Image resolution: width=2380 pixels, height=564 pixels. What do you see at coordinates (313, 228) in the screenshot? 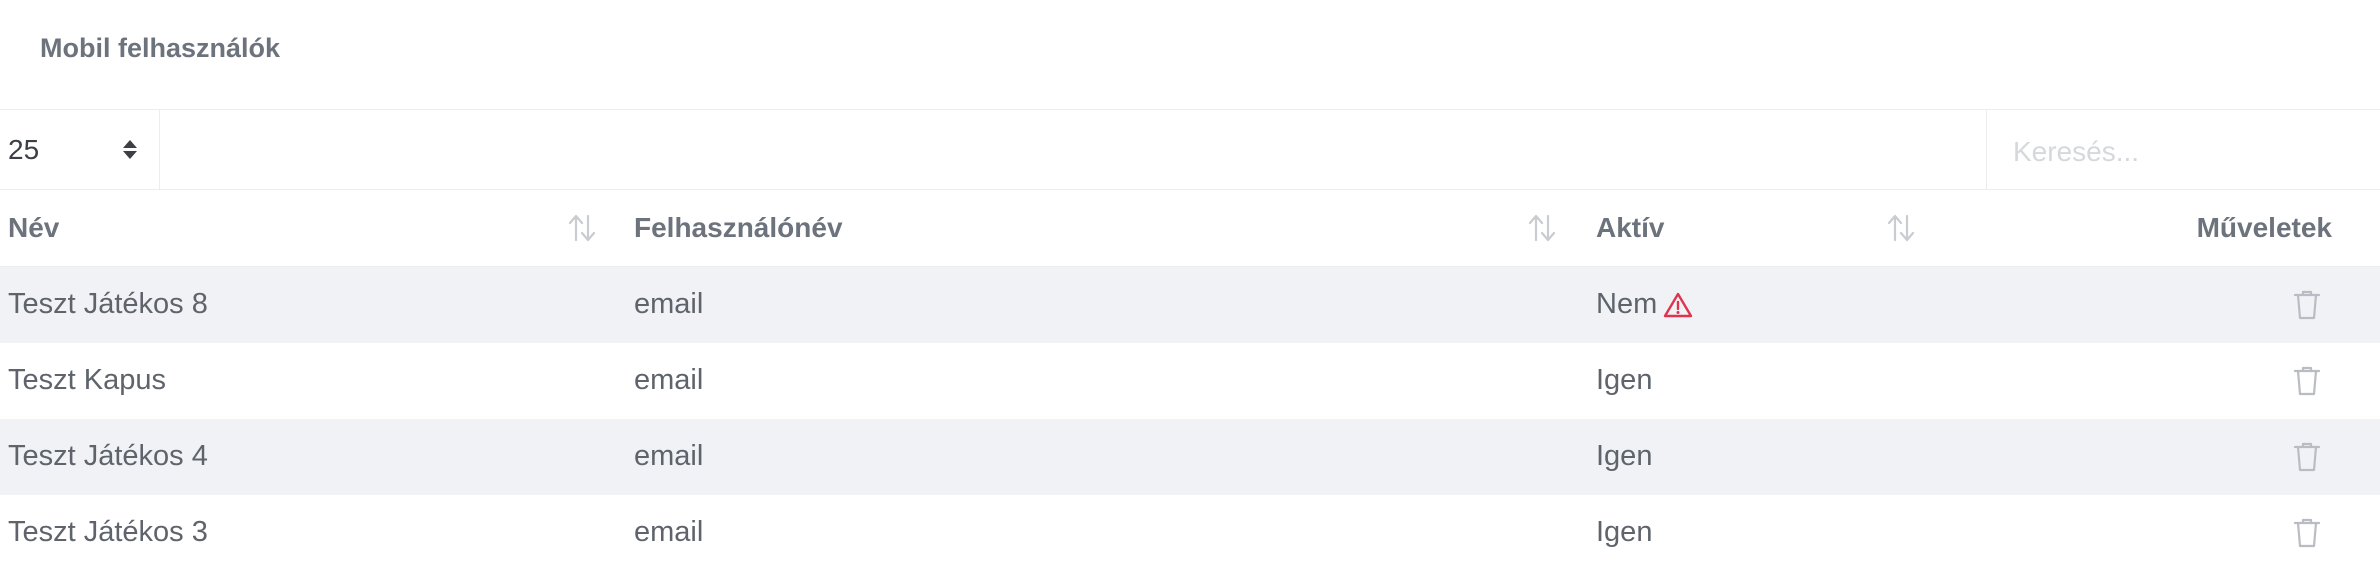
I see `column-header-name: Név` at bounding box center [313, 228].